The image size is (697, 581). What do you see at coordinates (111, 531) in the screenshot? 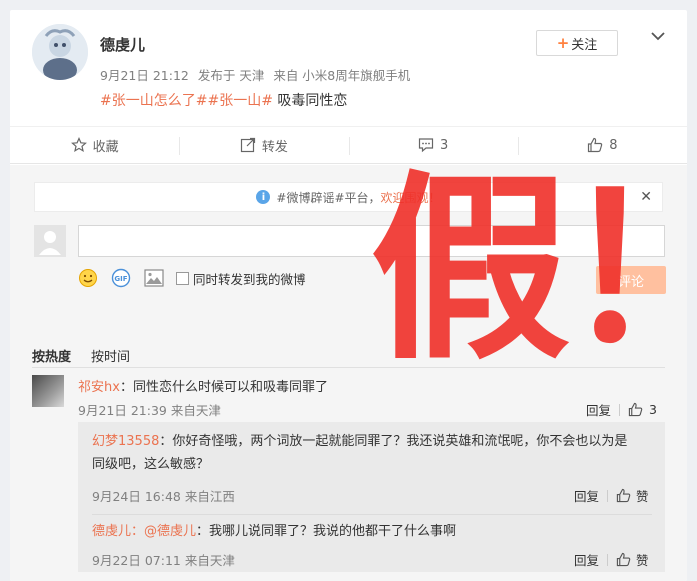
I see `reply-user-name: 德虔儿` at bounding box center [111, 531].